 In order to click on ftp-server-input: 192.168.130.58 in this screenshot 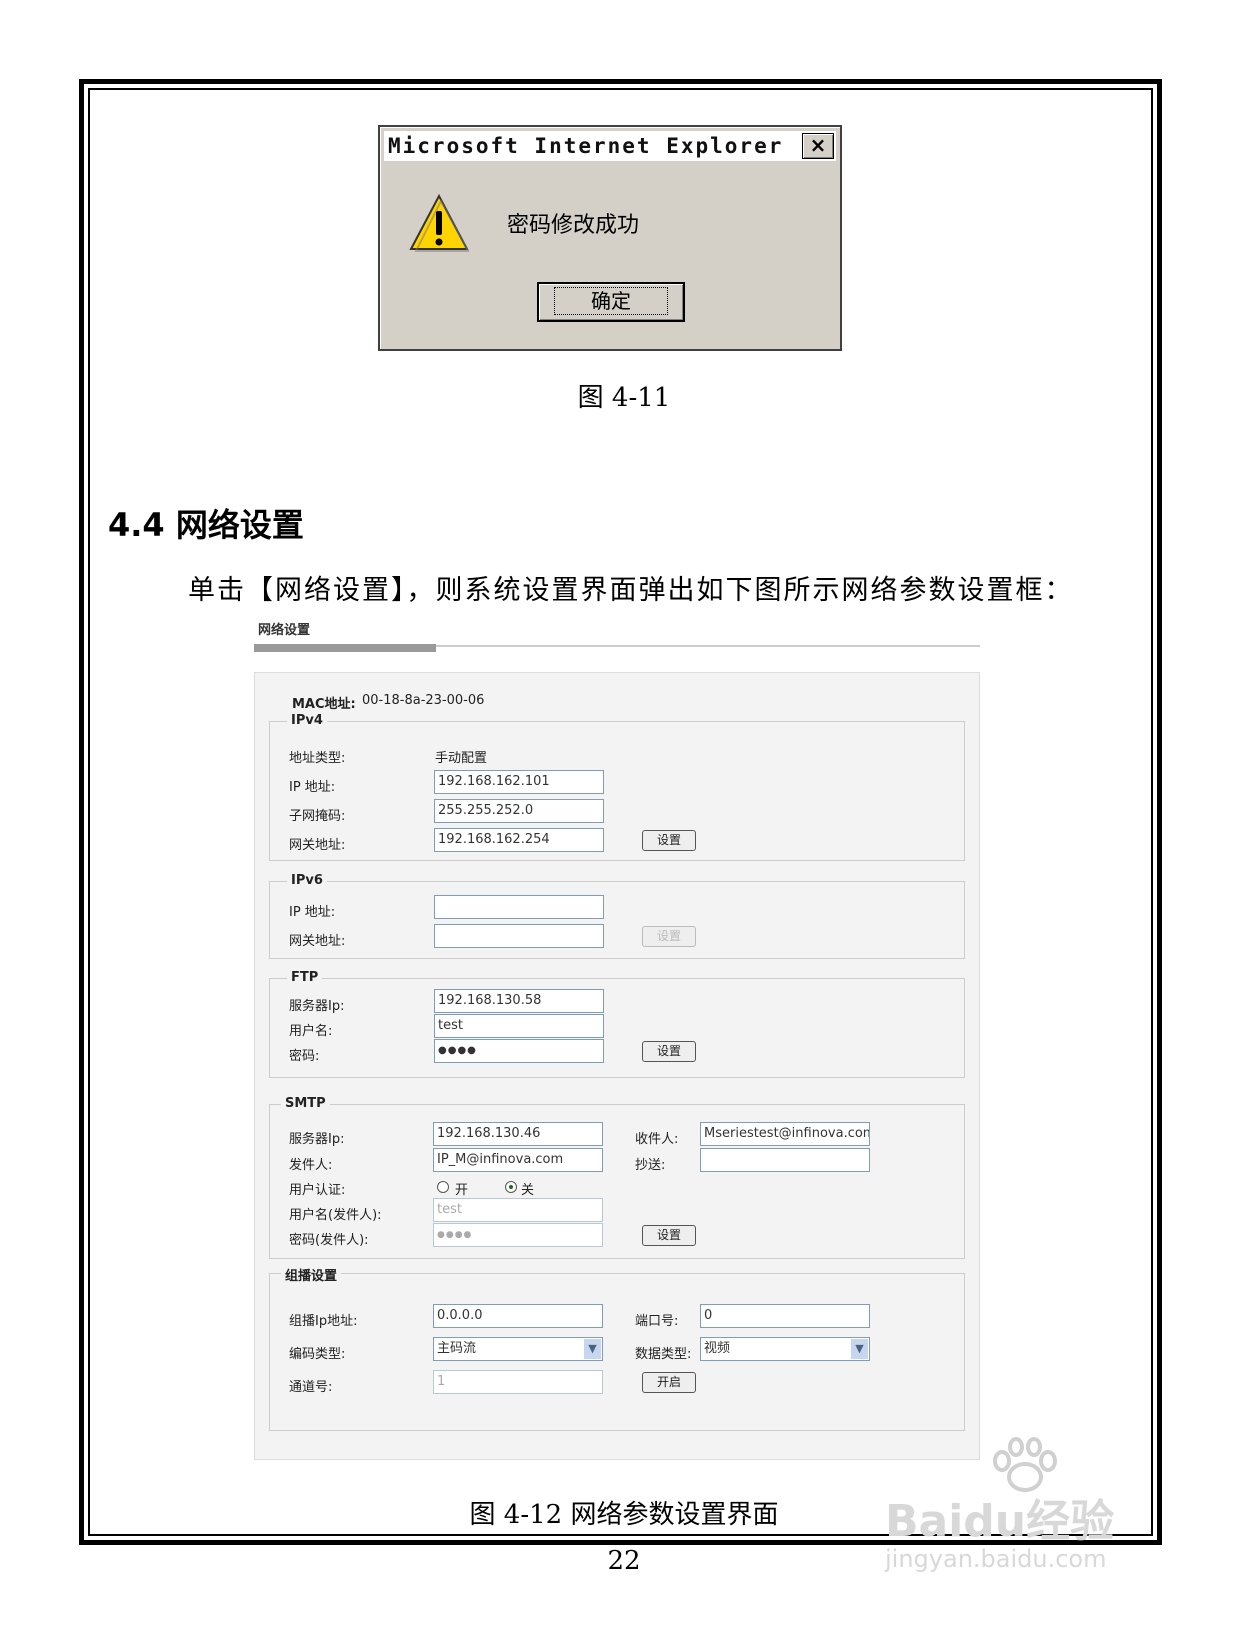, I will do `click(519, 1001)`.